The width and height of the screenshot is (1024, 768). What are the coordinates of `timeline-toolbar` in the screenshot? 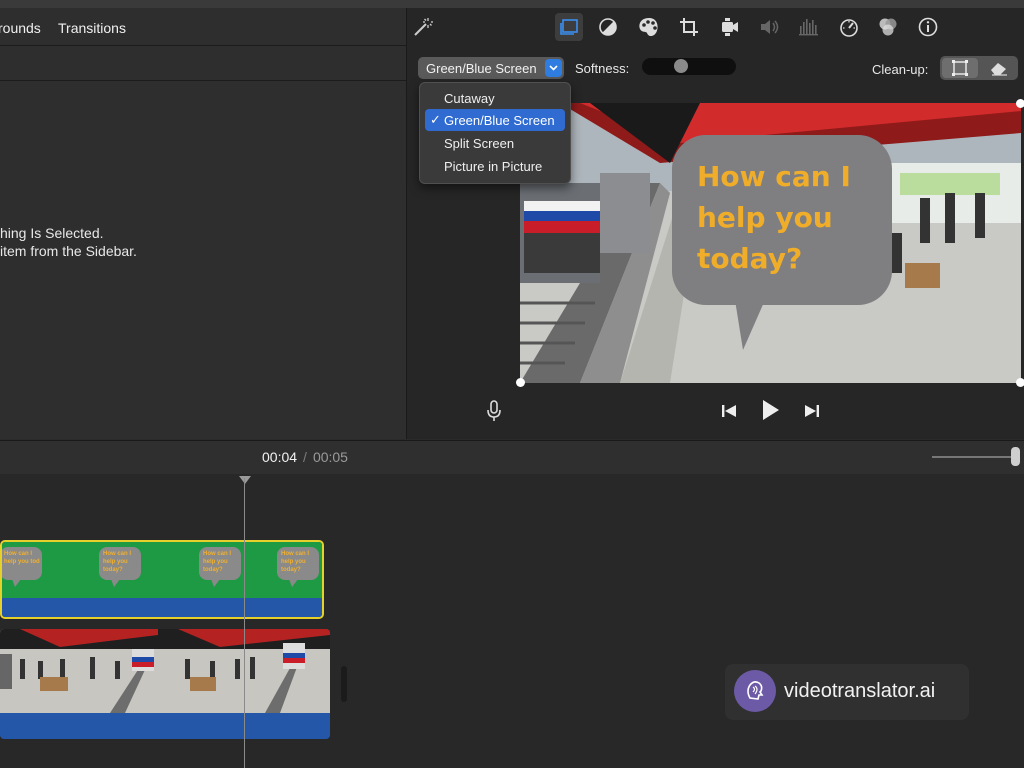 It's located at (512, 457).